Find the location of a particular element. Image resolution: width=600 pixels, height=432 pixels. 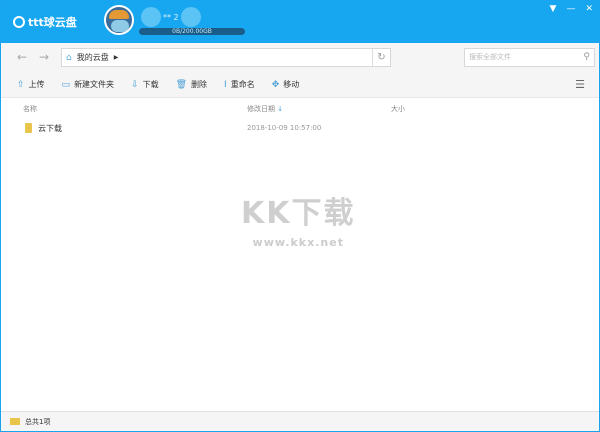

breadcrumb-my-cloud: 我的云盘 is located at coordinates (93, 57).